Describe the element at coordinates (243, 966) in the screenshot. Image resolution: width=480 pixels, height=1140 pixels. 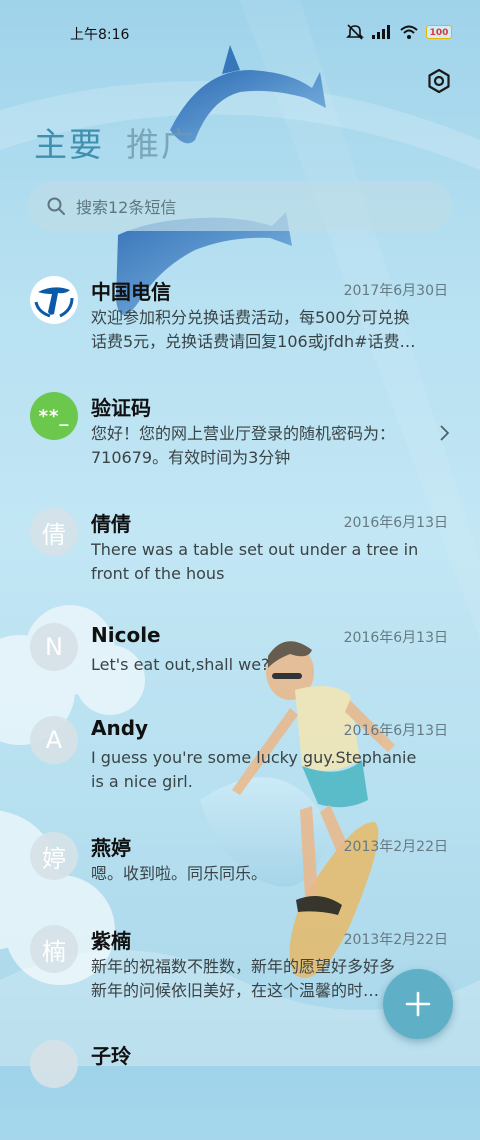
I see `preview-line: 新年的祝福数不胜数，新年的愿望好多好多` at that location.